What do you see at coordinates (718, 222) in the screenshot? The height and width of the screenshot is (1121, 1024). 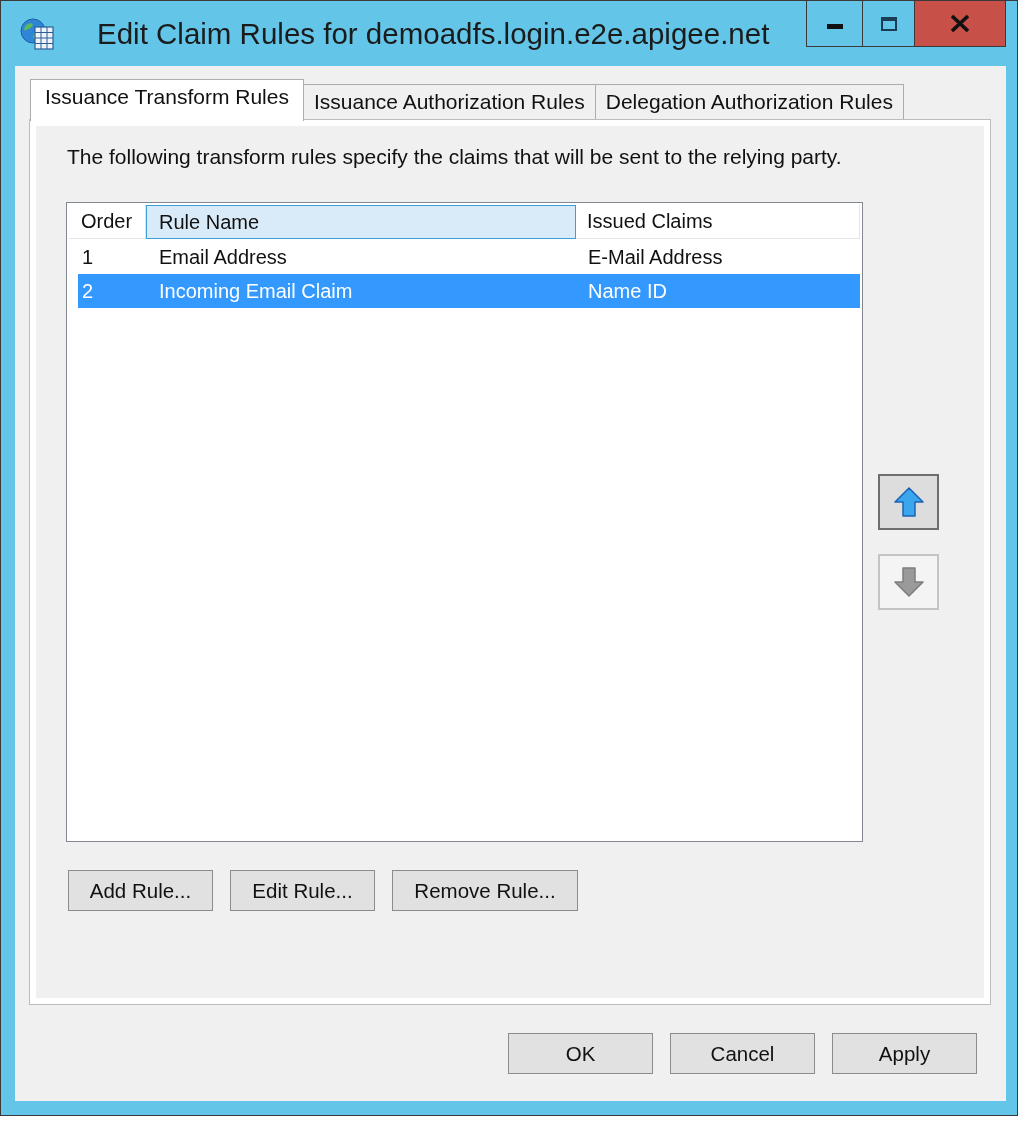 I see `column-header: Issued Claims` at bounding box center [718, 222].